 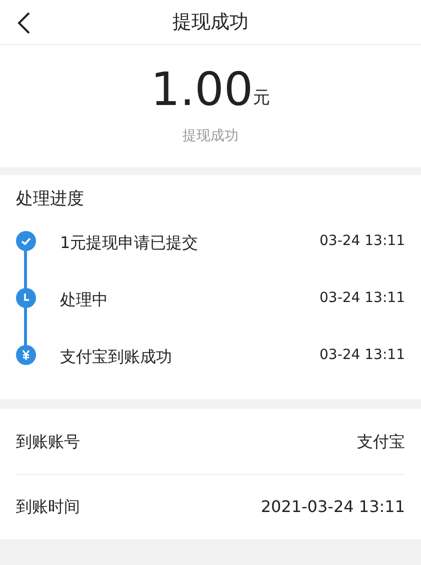 I want to click on detail-label: 到账账号, so click(x=48, y=441).